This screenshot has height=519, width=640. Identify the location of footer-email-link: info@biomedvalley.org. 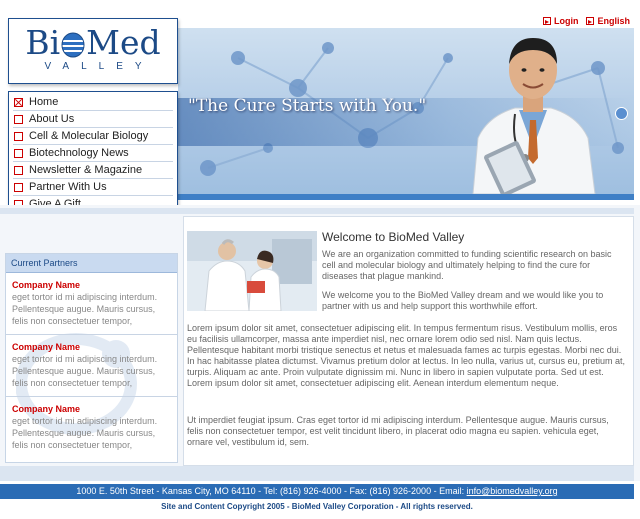
(512, 491).